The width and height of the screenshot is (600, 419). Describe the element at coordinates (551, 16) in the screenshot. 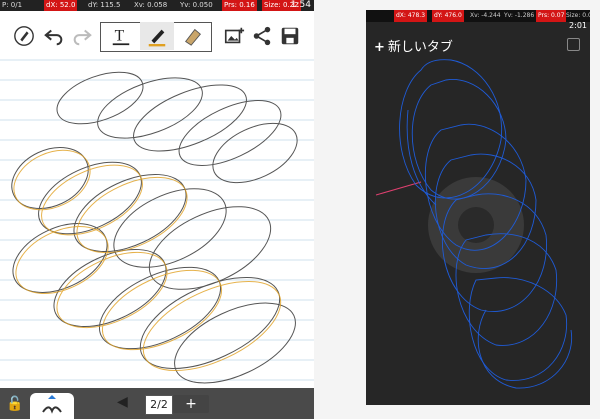

I see `status-pressure: Prs: 0.07` at that location.